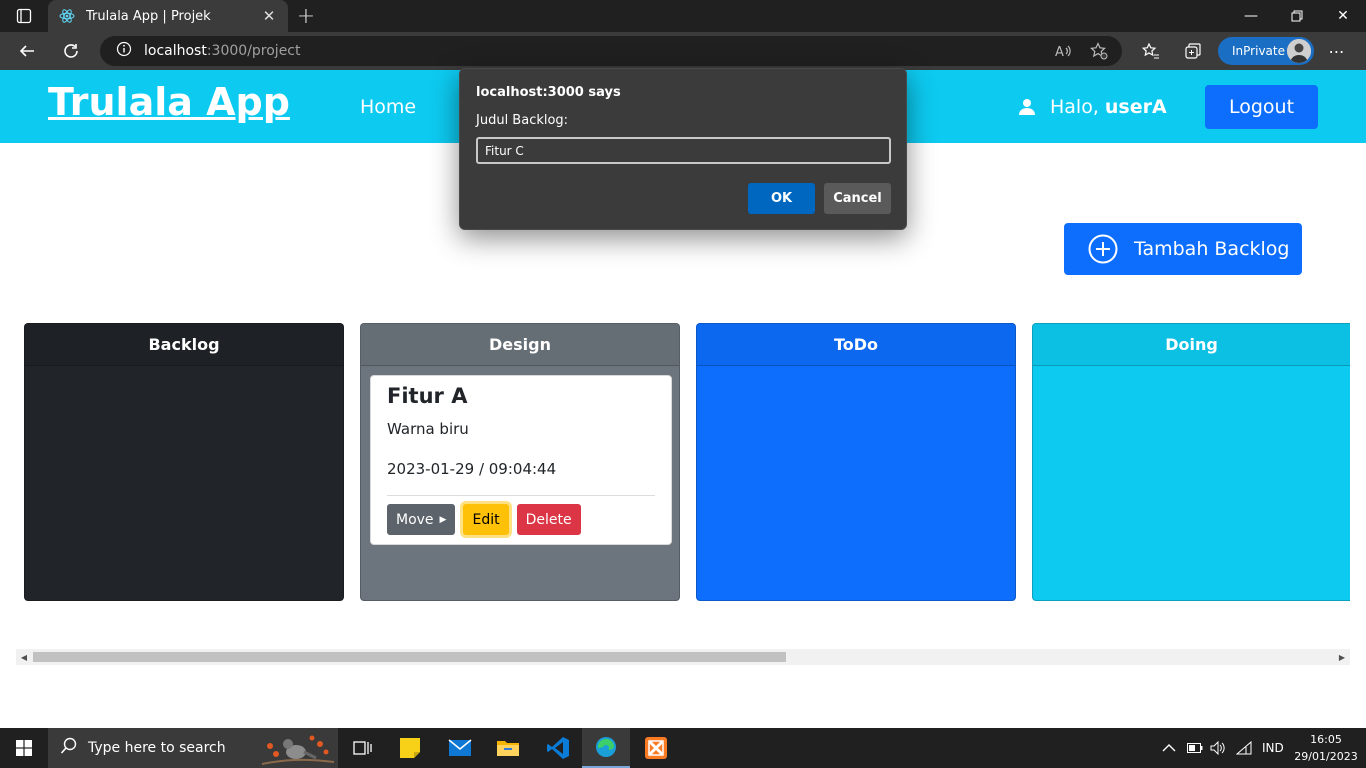  What do you see at coordinates (857, 198) in the screenshot?
I see `cancel-button: Cancel` at bounding box center [857, 198].